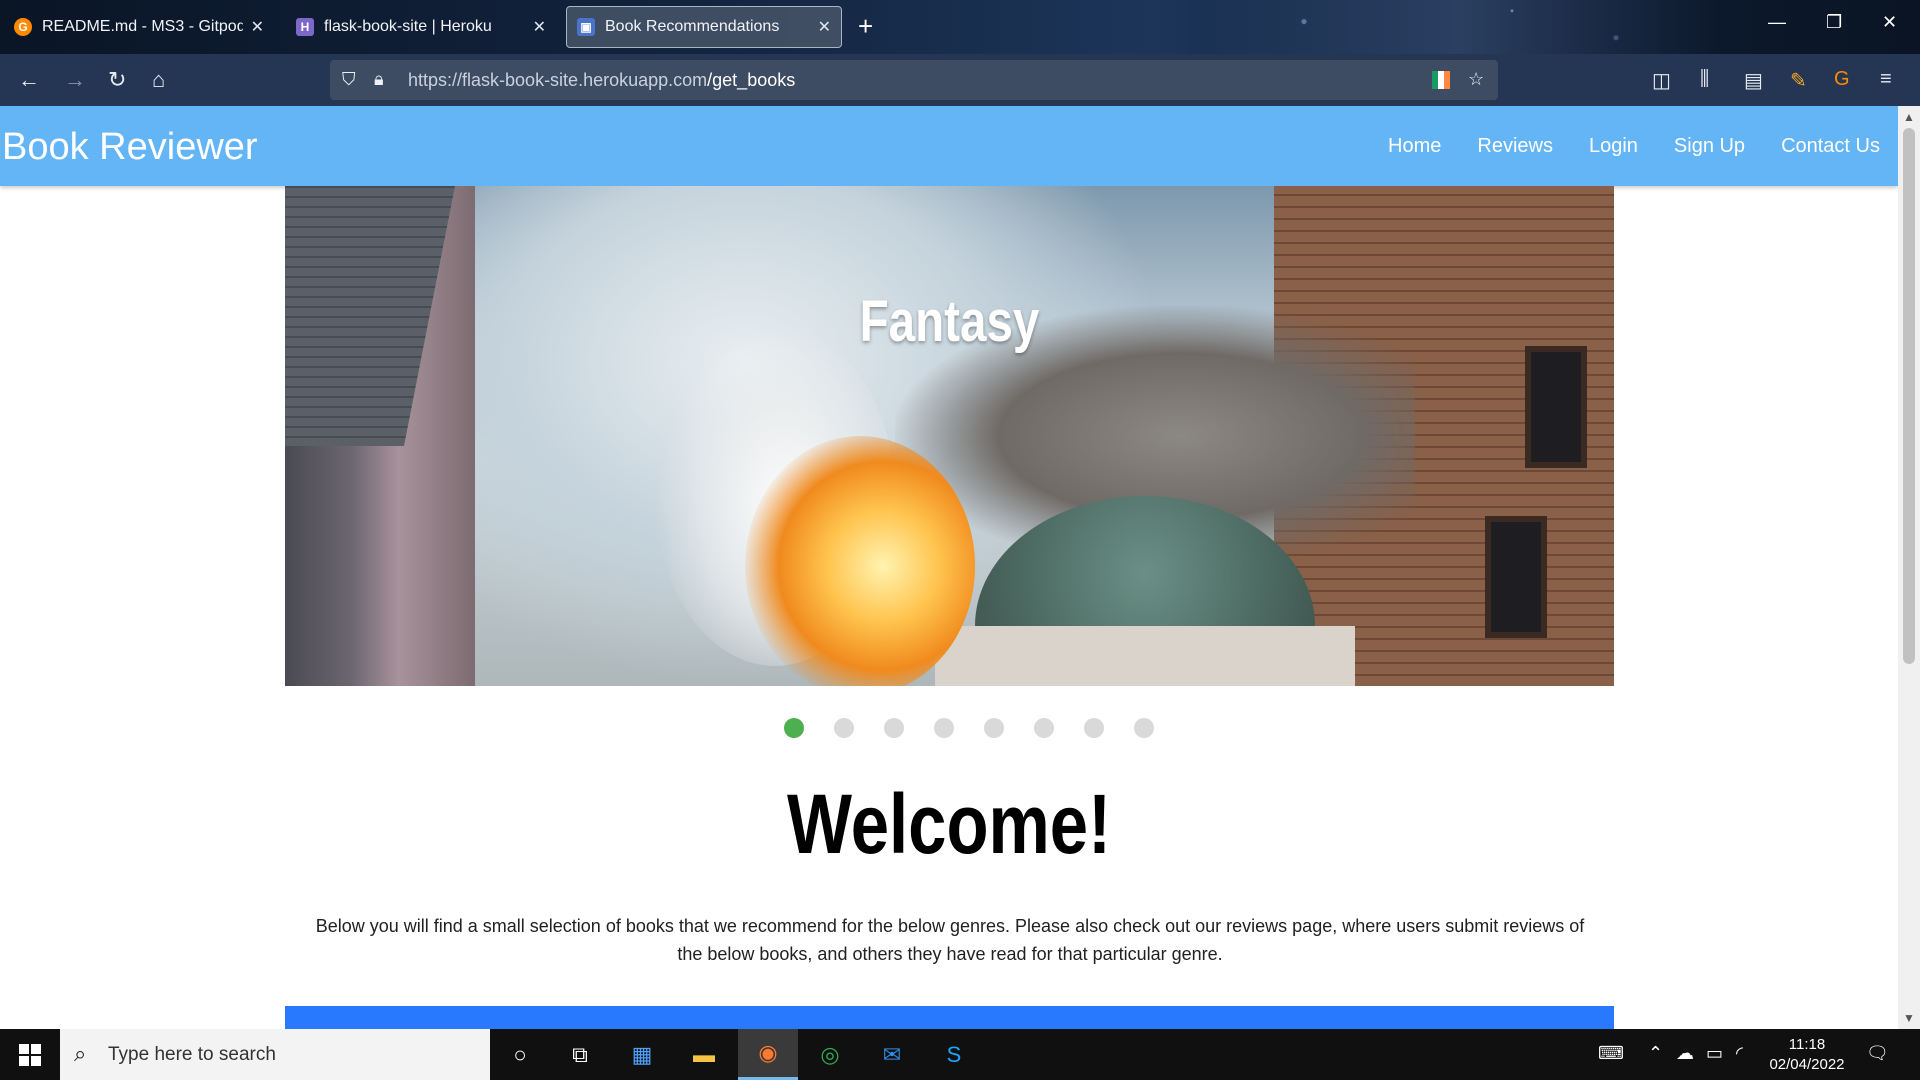  Describe the element at coordinates (865, 26) in the screenshot. I see `new-tab-button: +` at that location.